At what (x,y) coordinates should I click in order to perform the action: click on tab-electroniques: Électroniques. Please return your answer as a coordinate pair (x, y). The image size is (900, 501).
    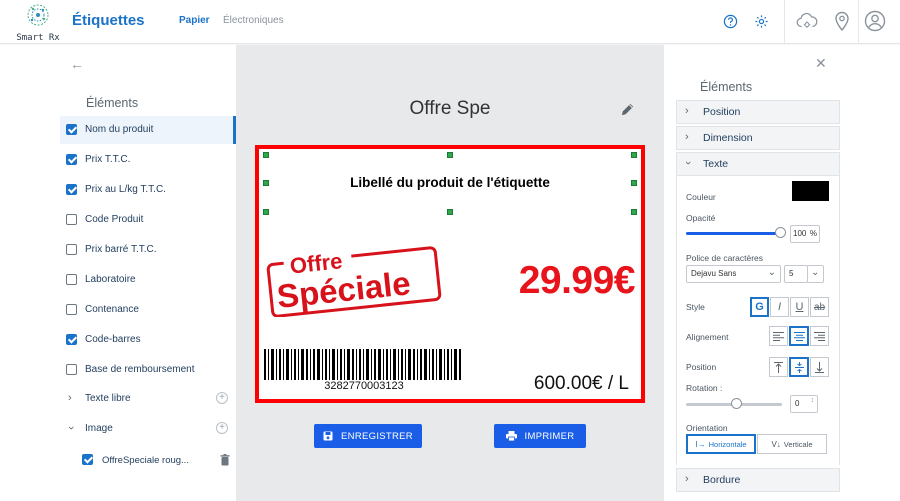
    Looking at the image, I should click on (253, 20).